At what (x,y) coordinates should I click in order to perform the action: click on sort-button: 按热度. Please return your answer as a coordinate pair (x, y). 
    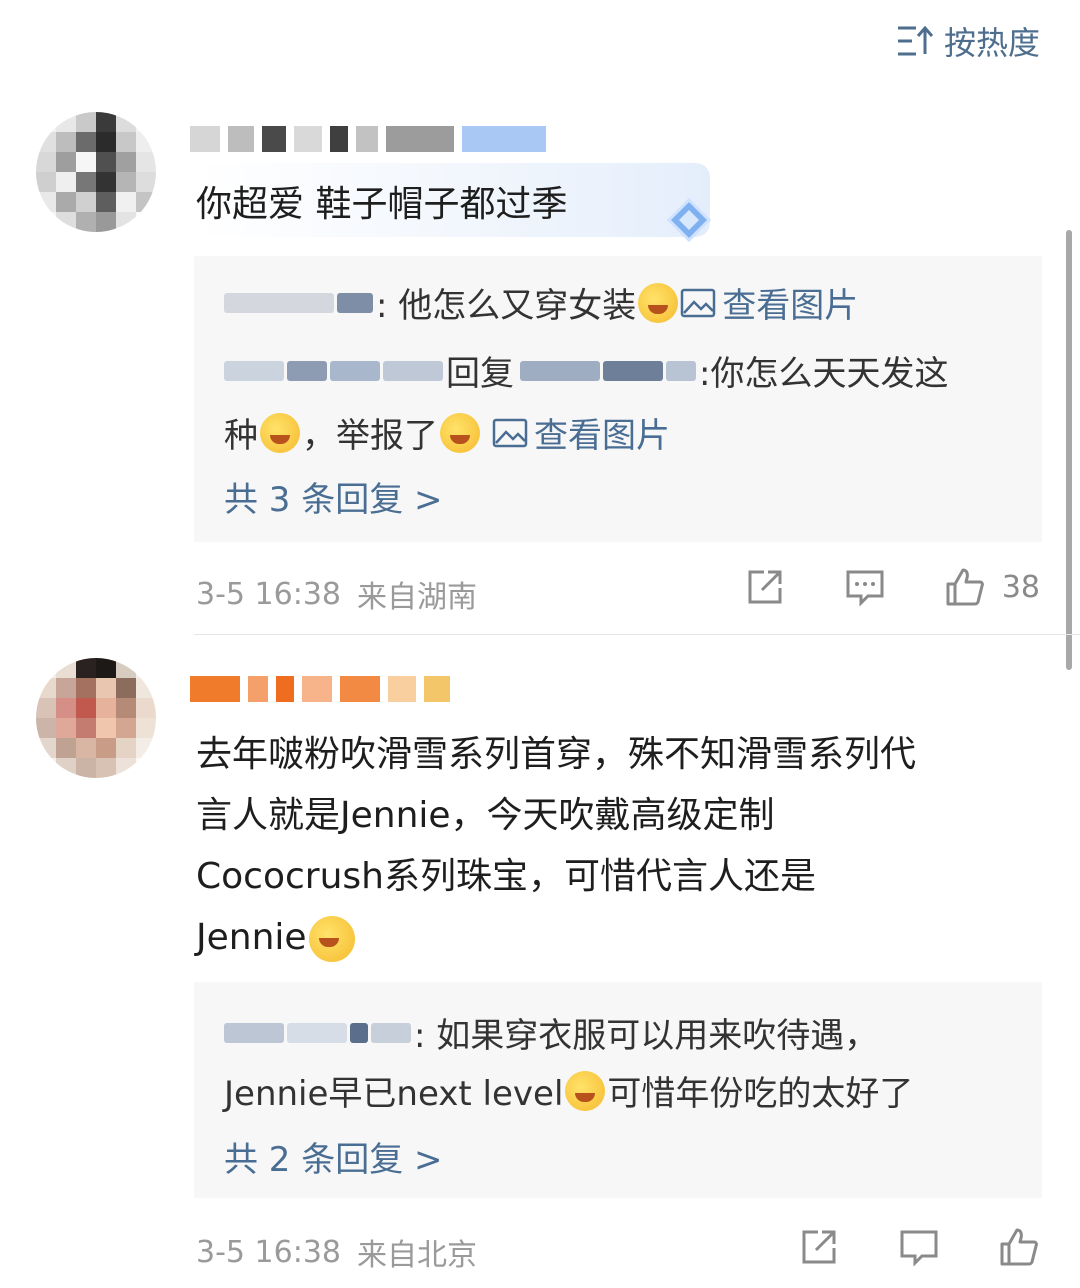
    Looking at the image, I should click on (968, 41).